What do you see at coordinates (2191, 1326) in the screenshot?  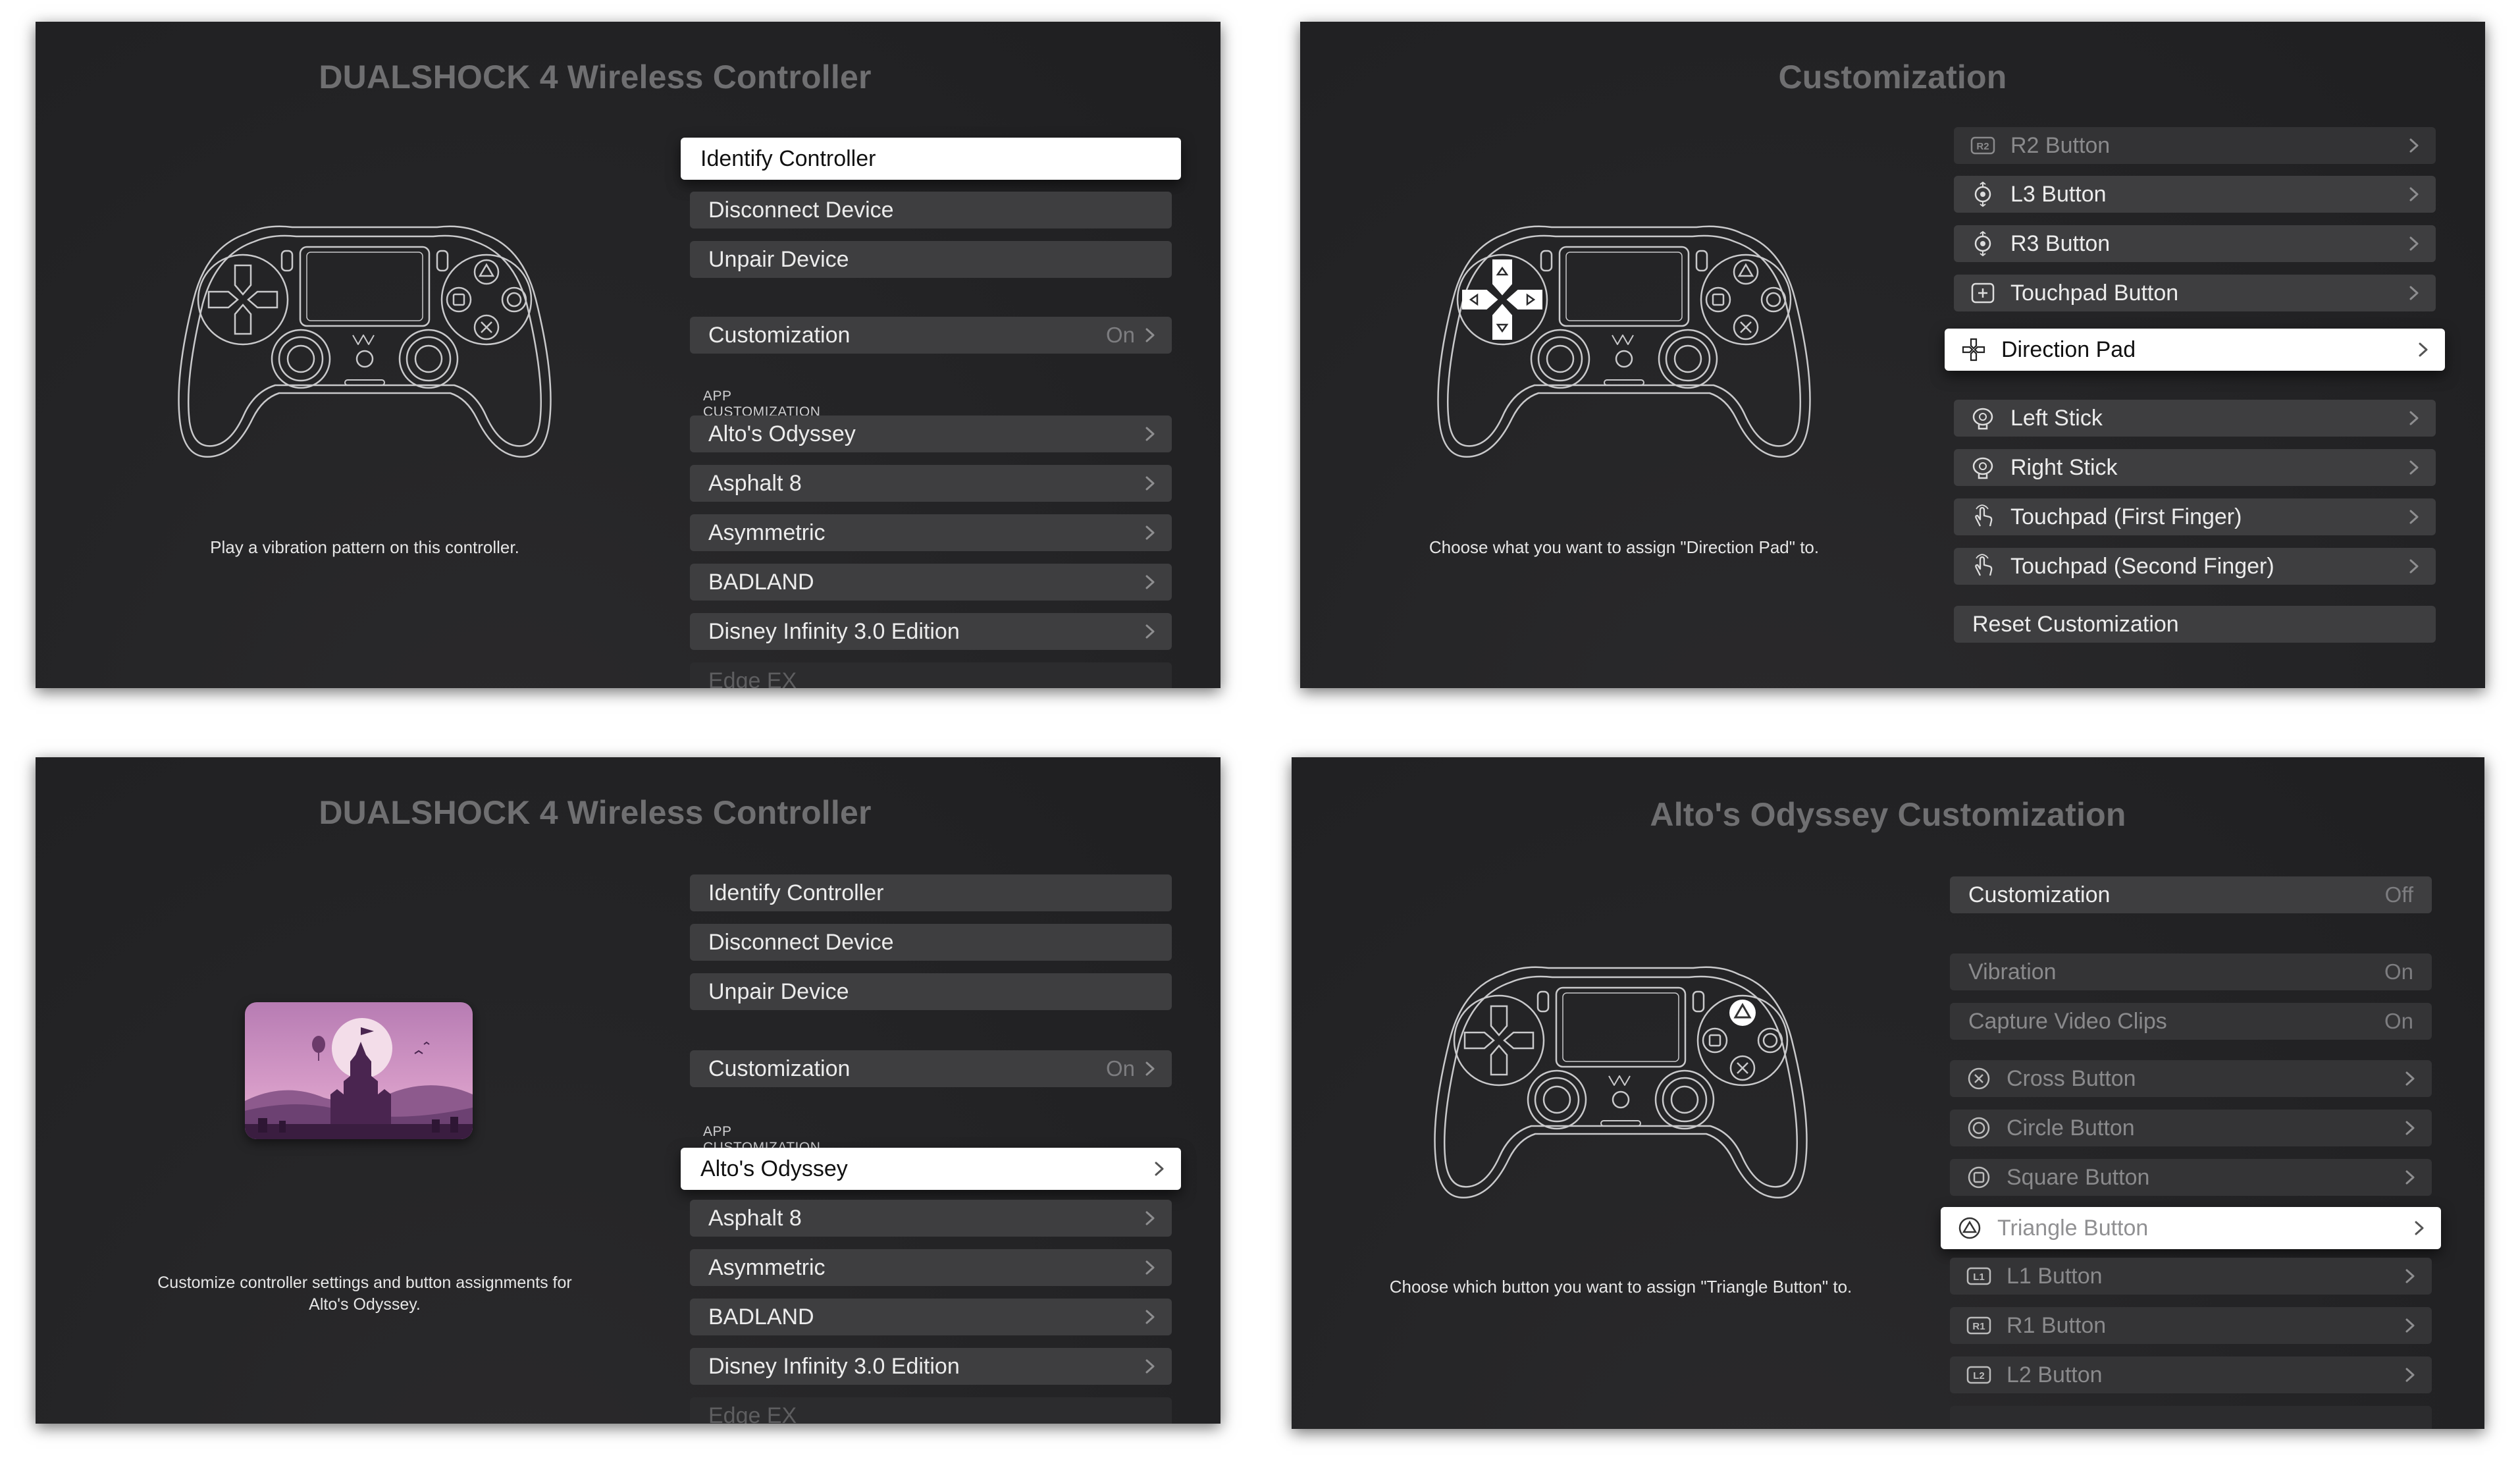 I see `r1-button-item: R1 R1 Button` at bounding box center [2191, 1326].